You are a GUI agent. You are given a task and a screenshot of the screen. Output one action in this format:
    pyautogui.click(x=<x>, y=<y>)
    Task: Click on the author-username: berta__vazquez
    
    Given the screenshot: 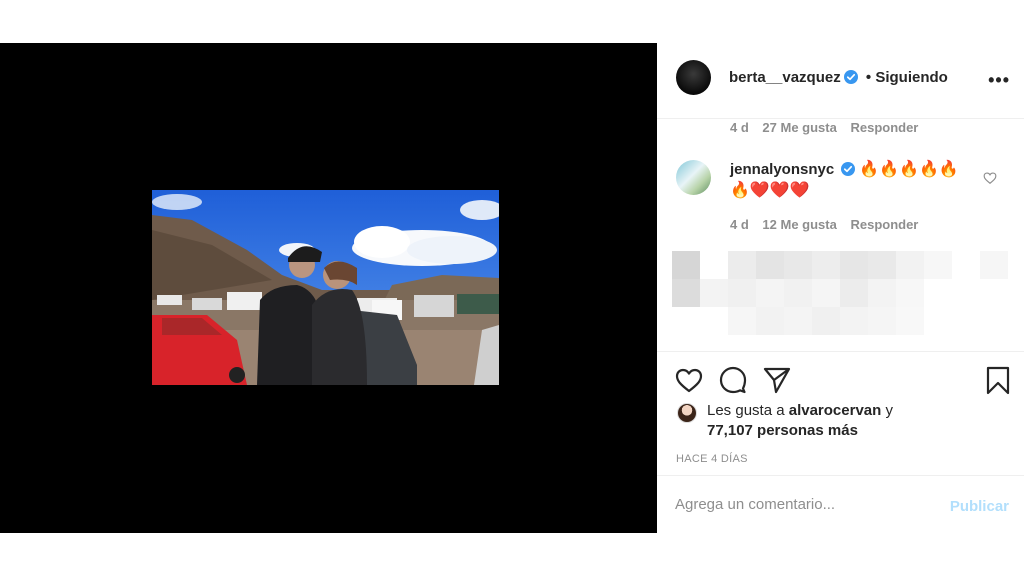 What is the action you would take?
    pyautogui.click(x=785, y=77)
    